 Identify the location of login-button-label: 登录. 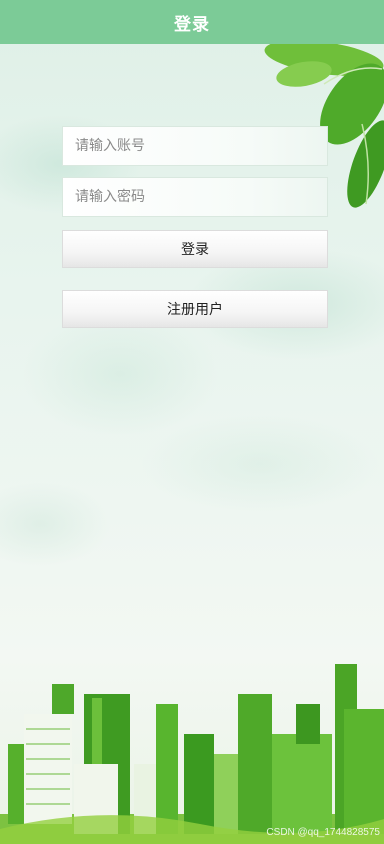
(195, 250).